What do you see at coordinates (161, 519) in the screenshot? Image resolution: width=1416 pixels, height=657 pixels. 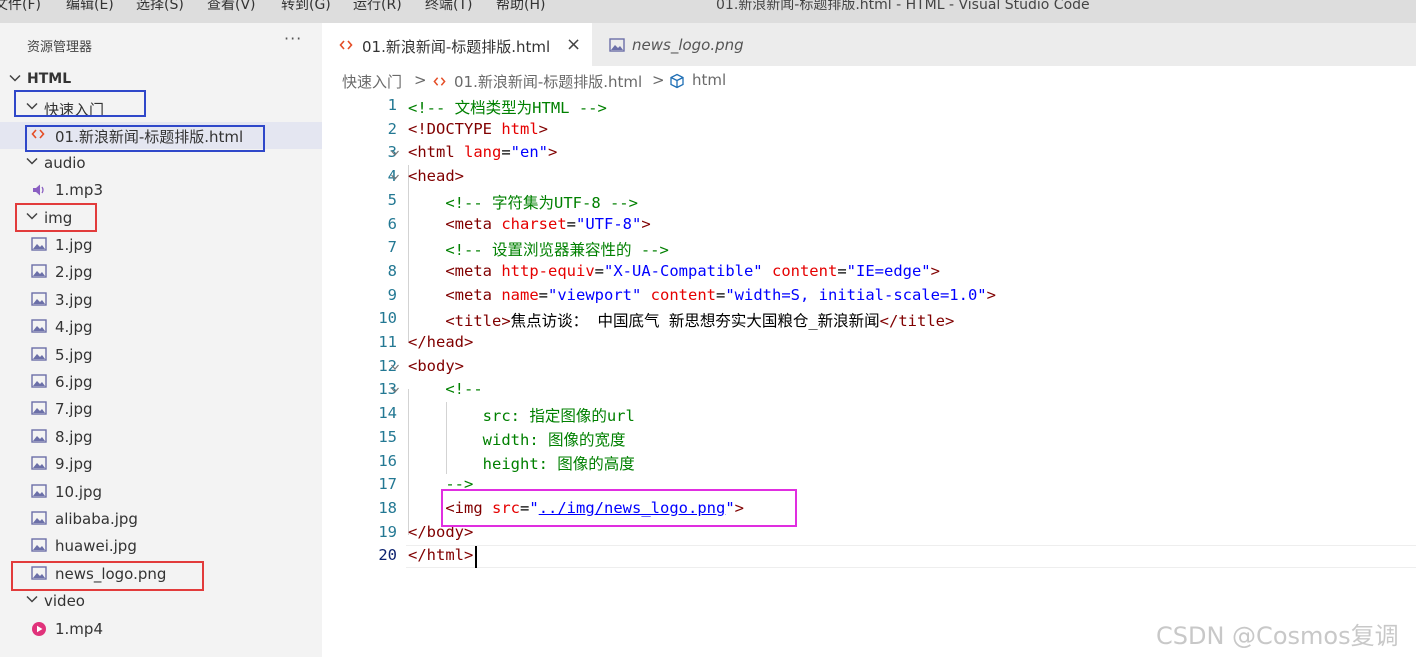 I see `tree-file: alibaba.jpg` at bounding box center [161, 519].